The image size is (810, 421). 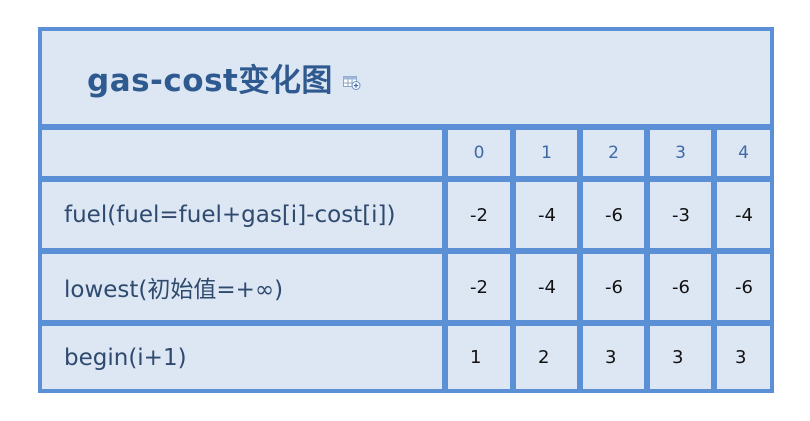 What do you see at coordinates (743, 215) in the screenshot?
I see `cell-fuel-4: -4` at bounding box center [743, 215].